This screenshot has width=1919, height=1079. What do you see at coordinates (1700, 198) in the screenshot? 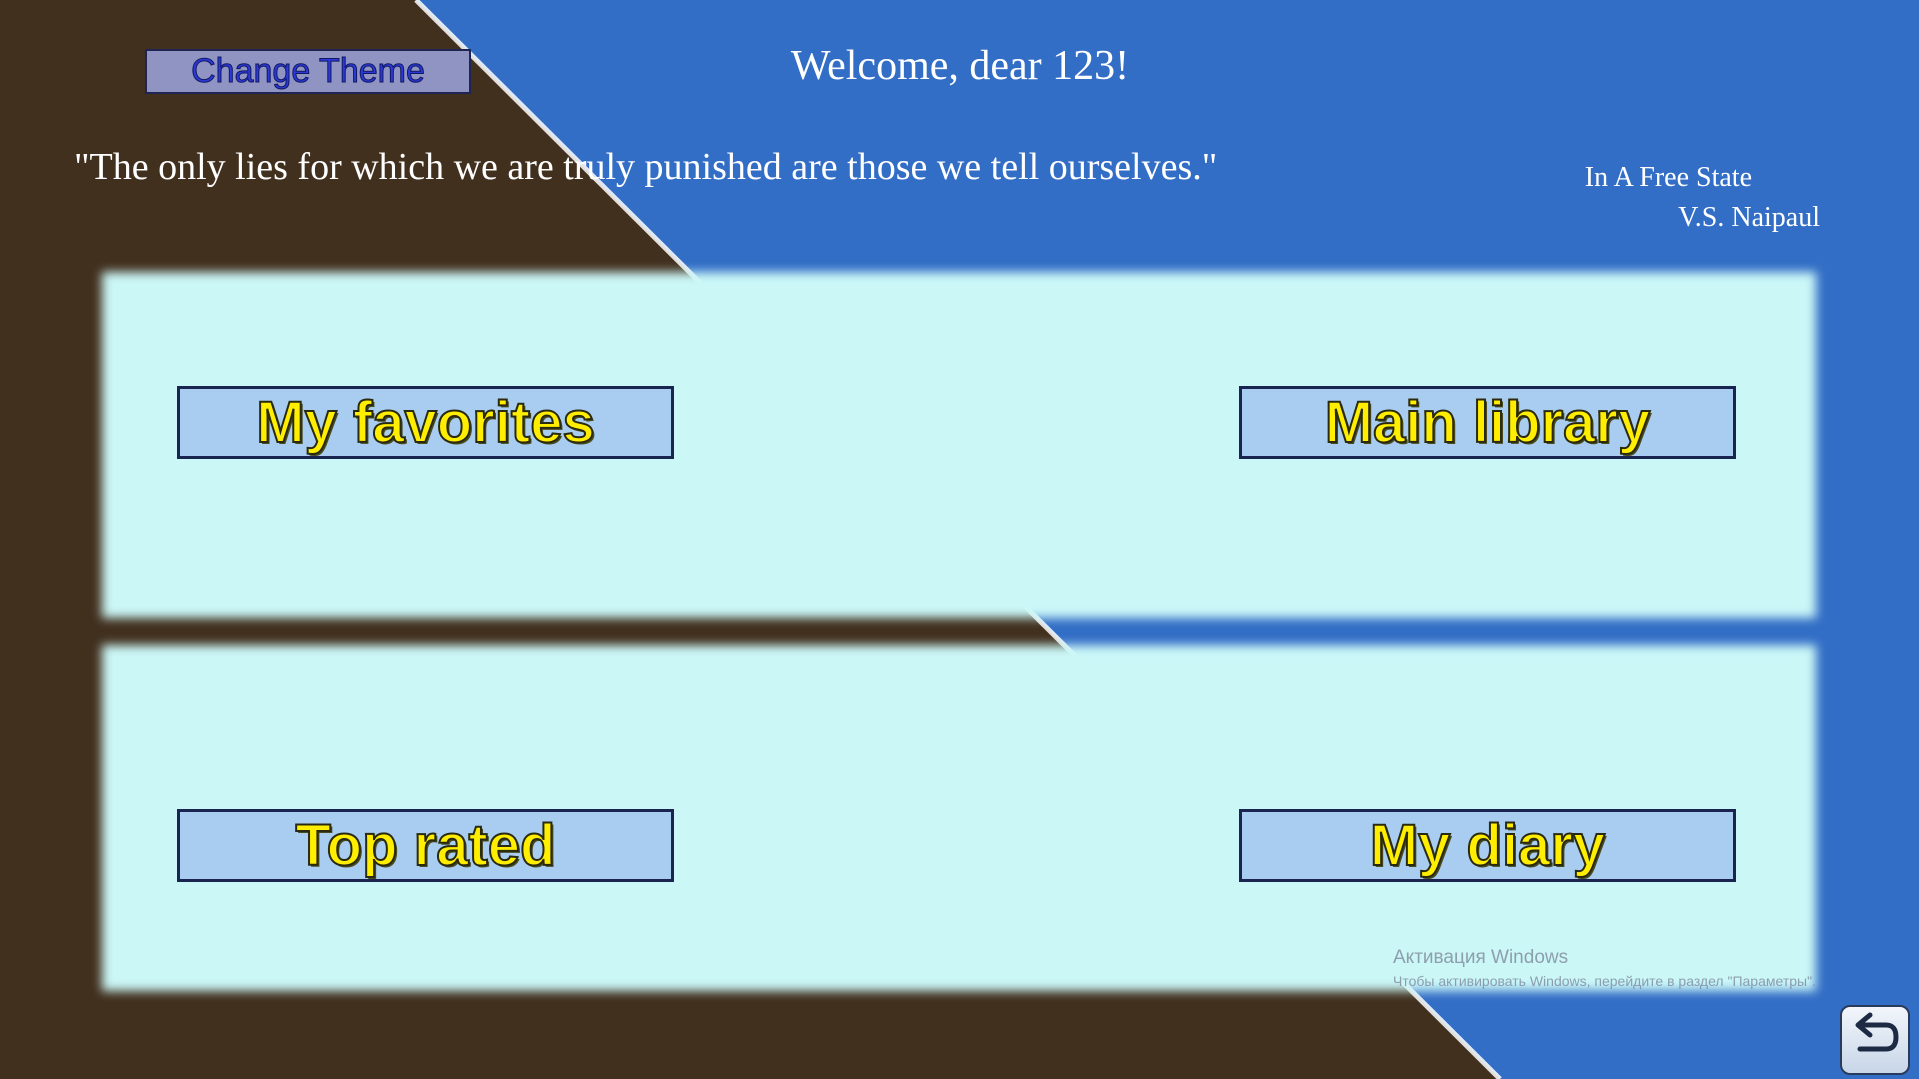
I see `quote-source: In A Free State V.S. Naipaul` at bounding box center [1700, 198].